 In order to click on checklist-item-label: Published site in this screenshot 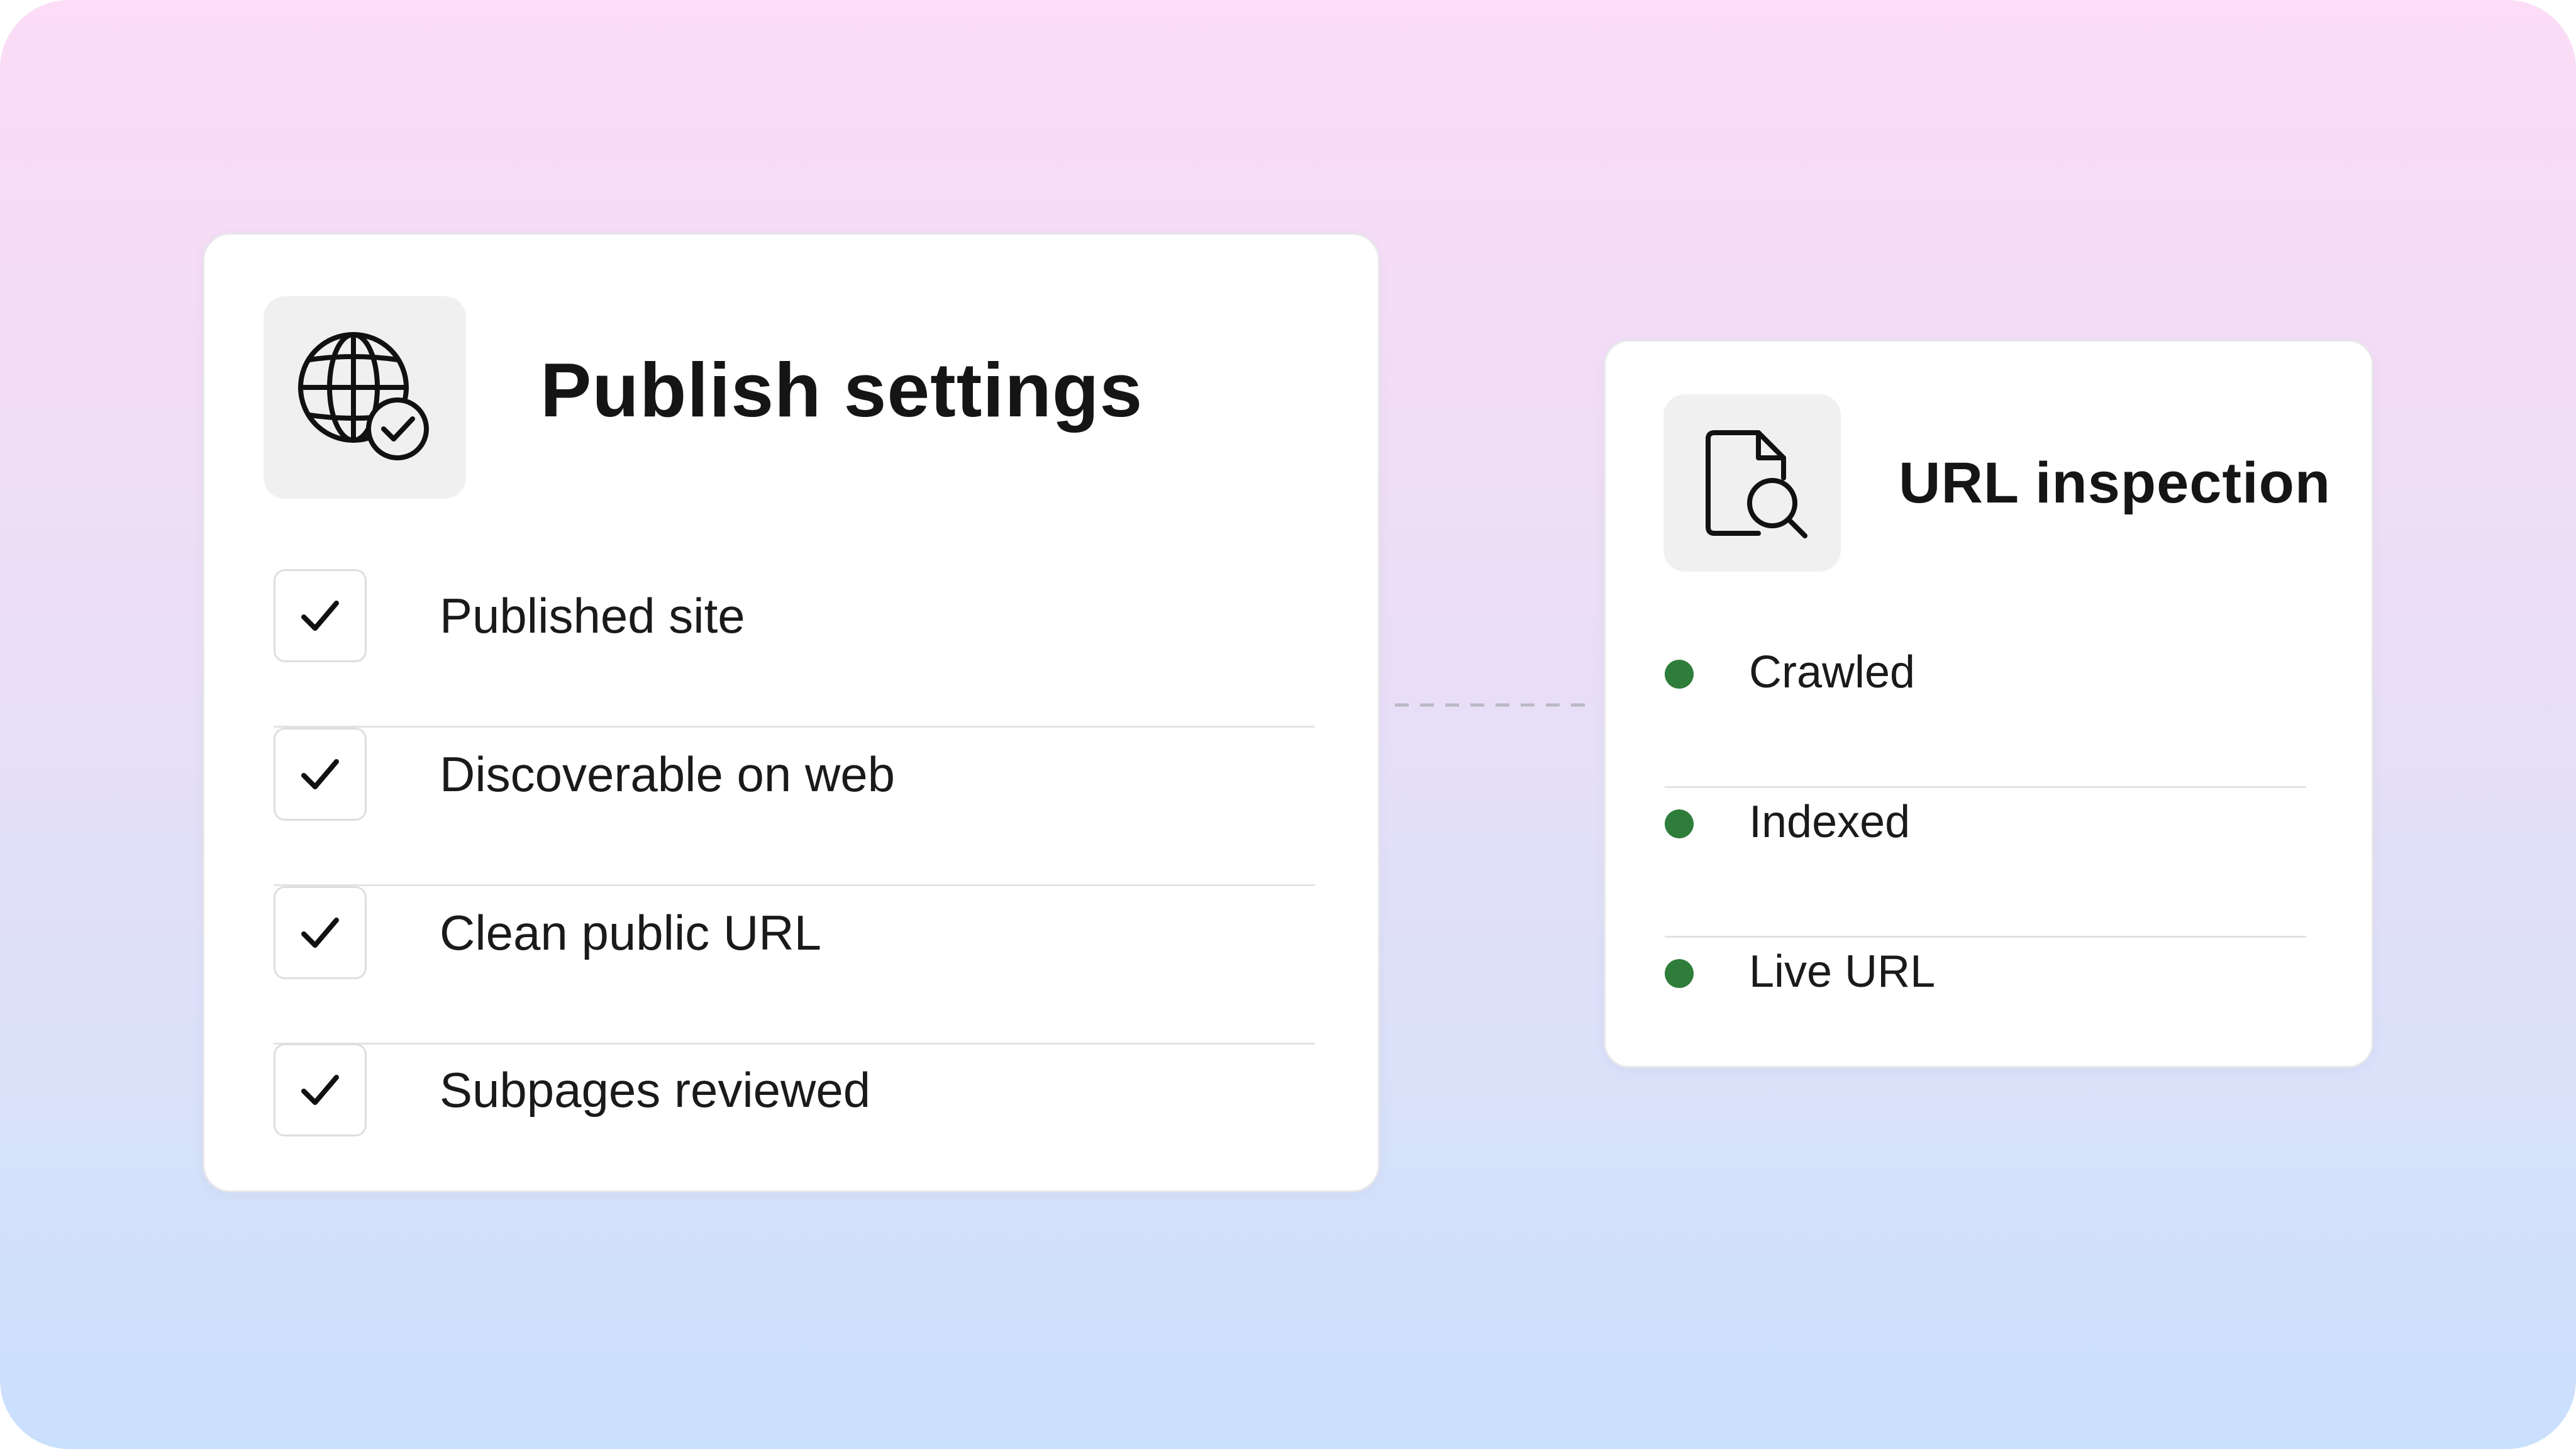, I will do `click(592, 615)`.